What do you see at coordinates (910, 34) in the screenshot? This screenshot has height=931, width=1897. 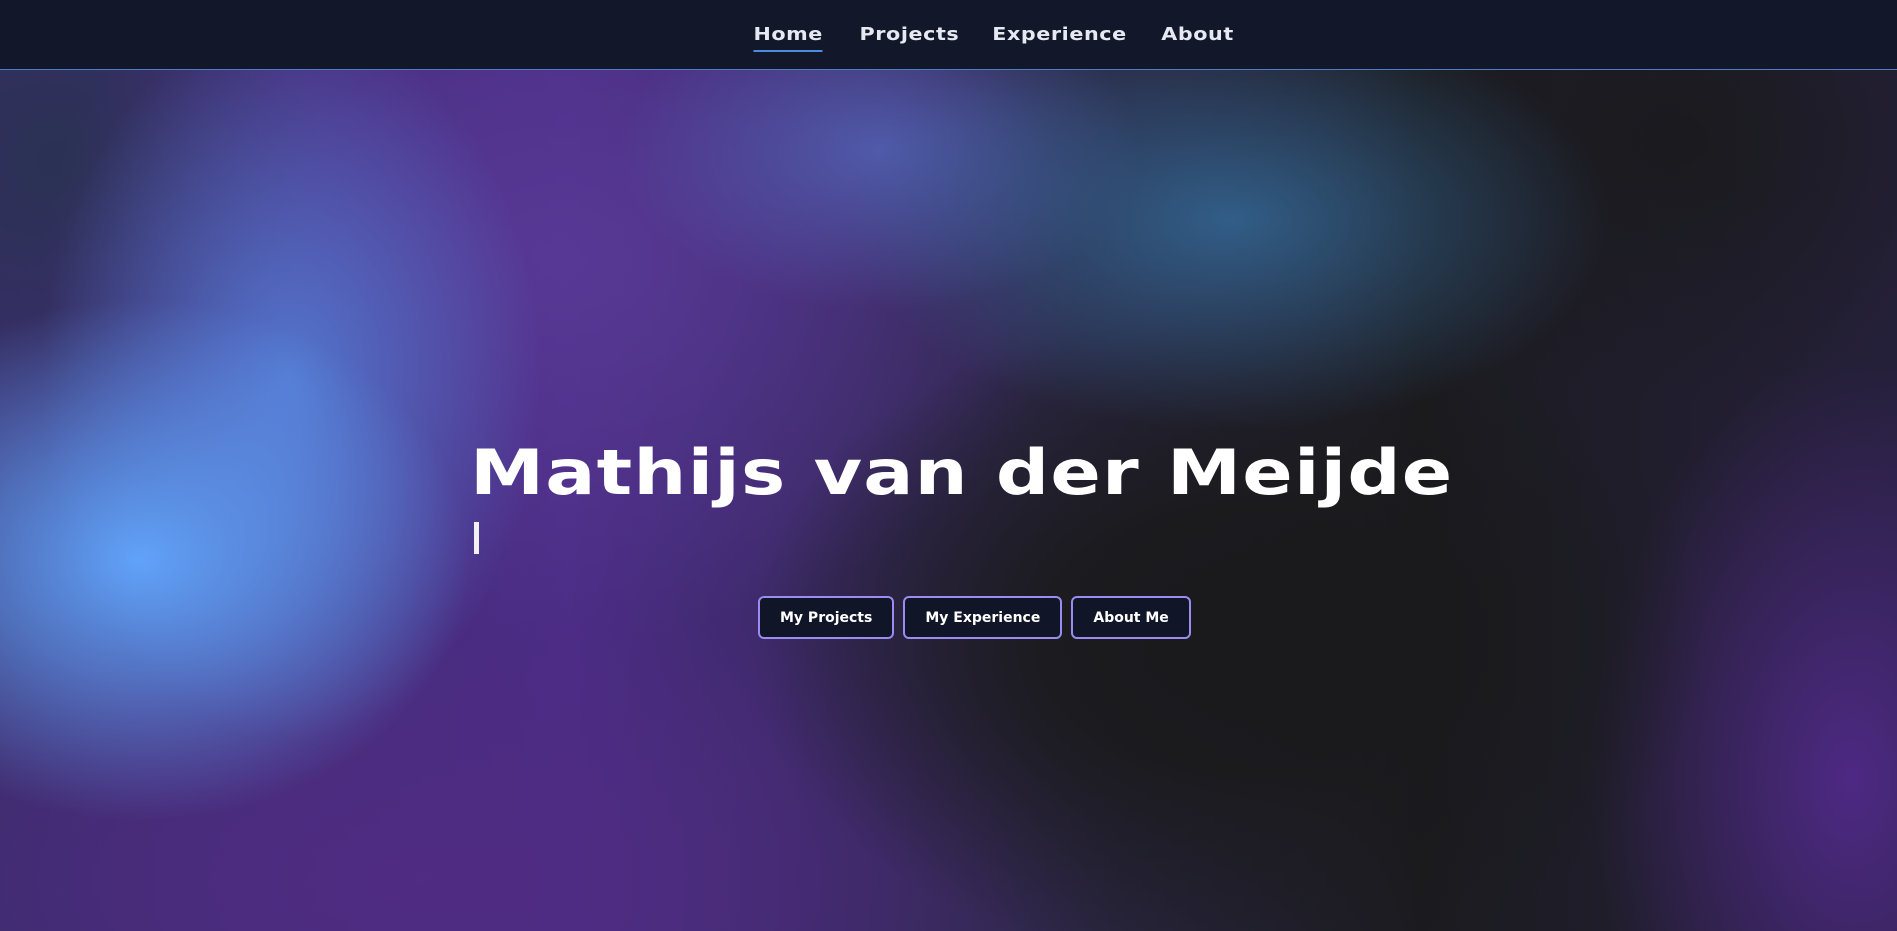 I see `nav-link-projects: Projects` at bounding box center [910, 34].